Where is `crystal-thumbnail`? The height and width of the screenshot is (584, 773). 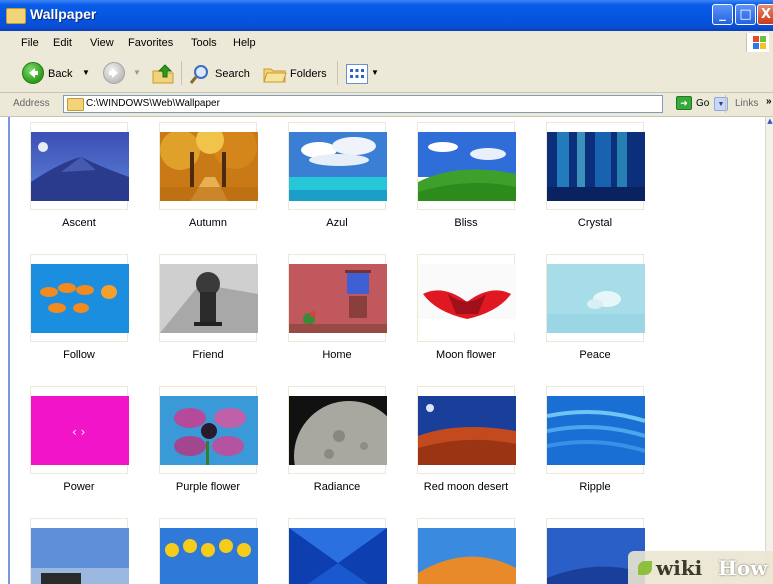 crystal-thumbnail is located at coordinates (596, 166).